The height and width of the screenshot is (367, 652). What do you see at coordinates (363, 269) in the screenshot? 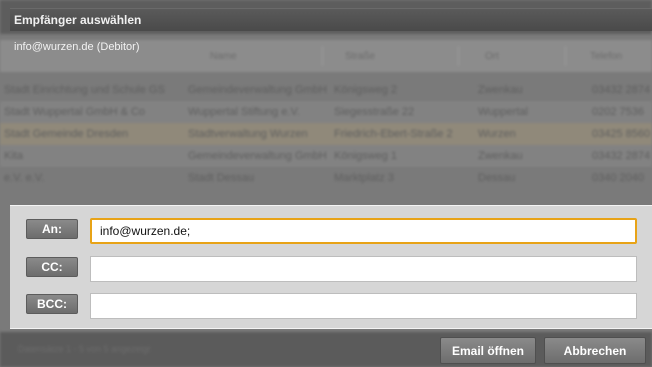
I see `cc-input` at bounding box center [363, 269].